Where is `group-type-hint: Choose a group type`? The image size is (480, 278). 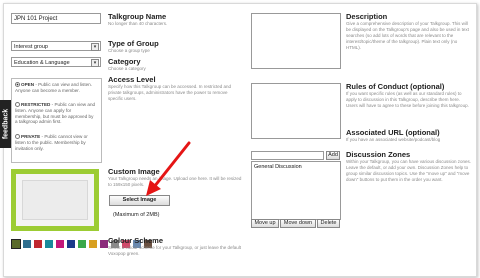
group-type-hint: Choose a group type is located at coordinates (129, 50).